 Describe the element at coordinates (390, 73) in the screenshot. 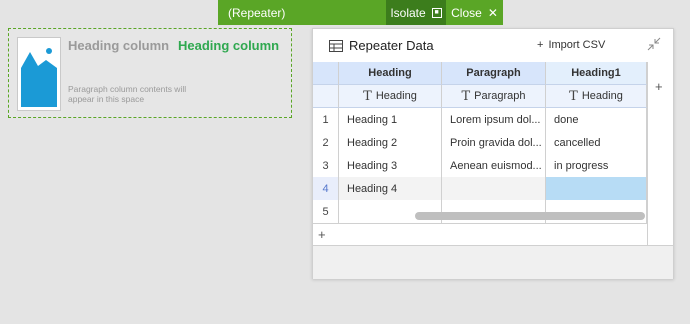

I see `column-header: Heading` at that location.